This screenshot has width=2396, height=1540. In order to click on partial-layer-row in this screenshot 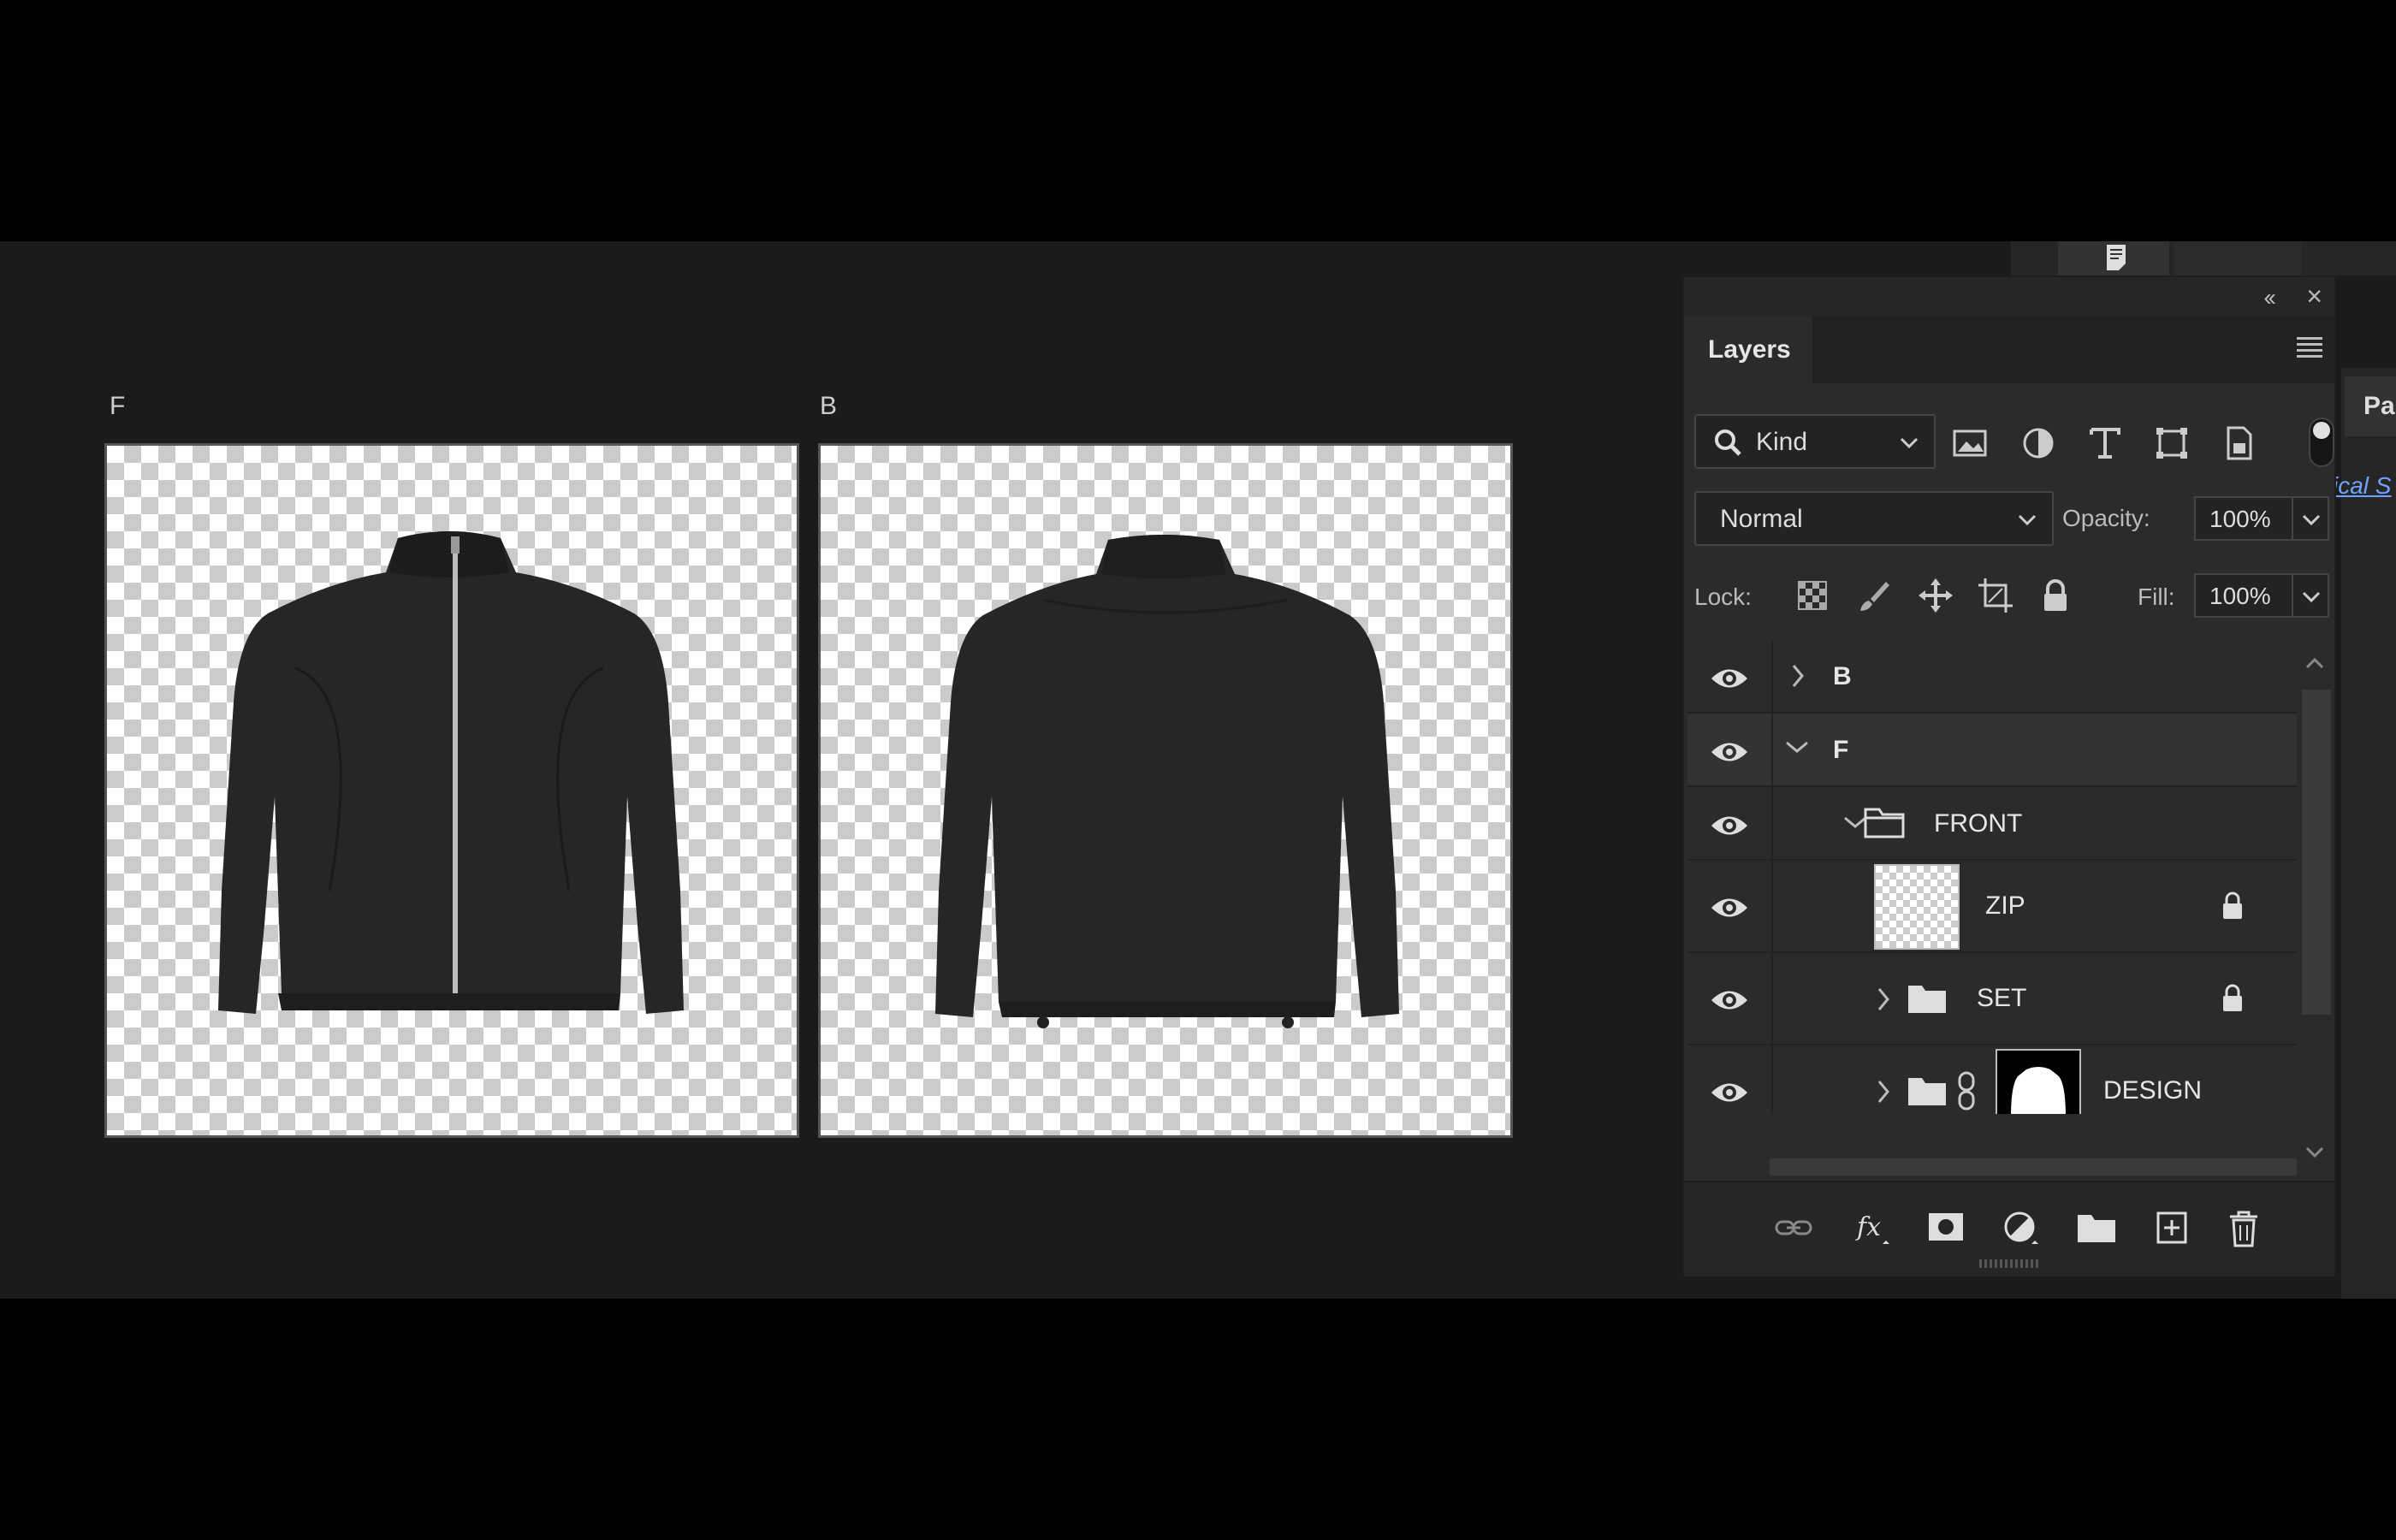, I will do `click(2034, 1167)`.